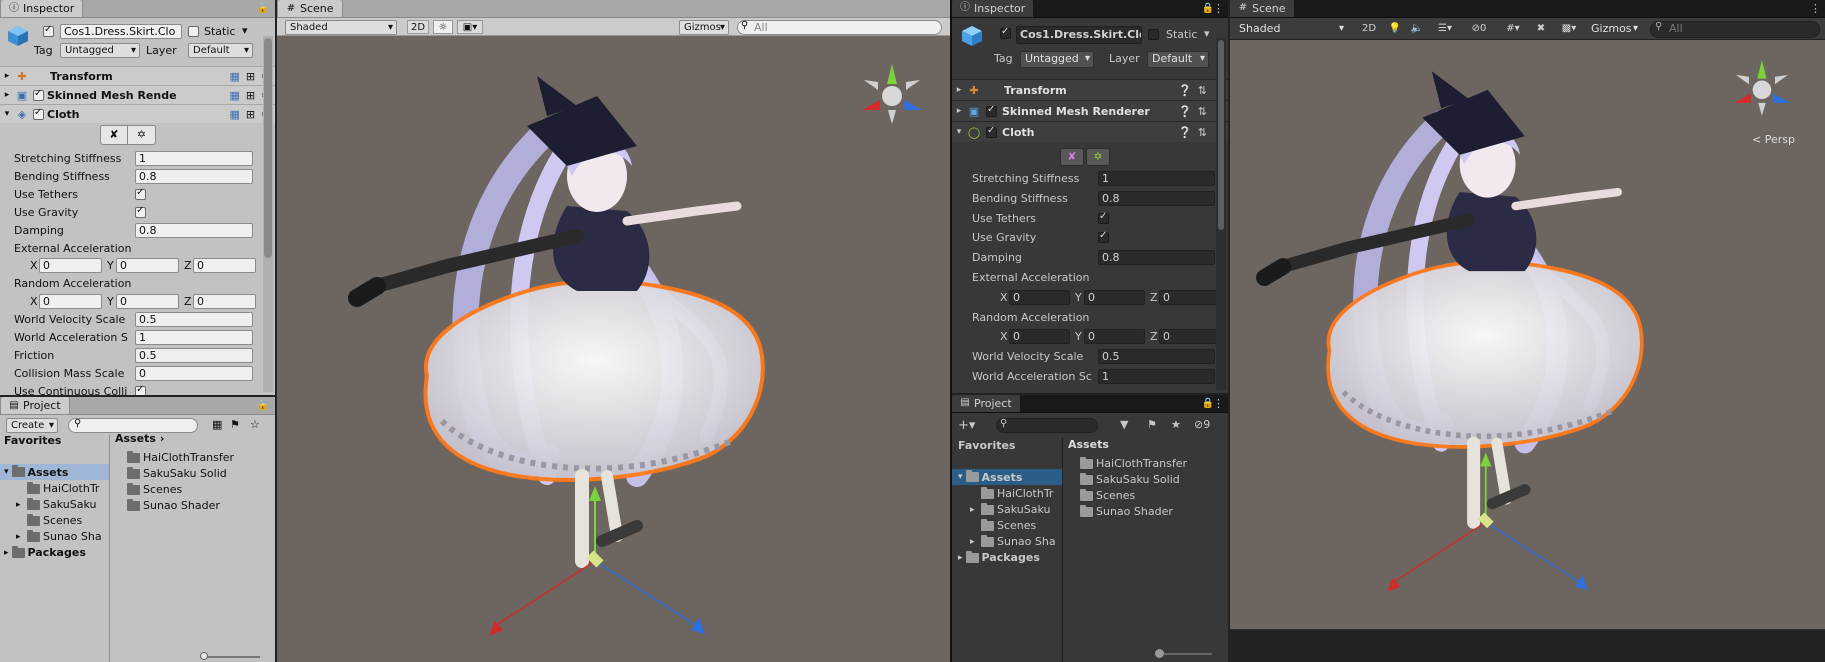  Describe the element at coordinates (704, 27) in the screenshot. I see `left-gizmos-dropdown: Gizmos` at that location.